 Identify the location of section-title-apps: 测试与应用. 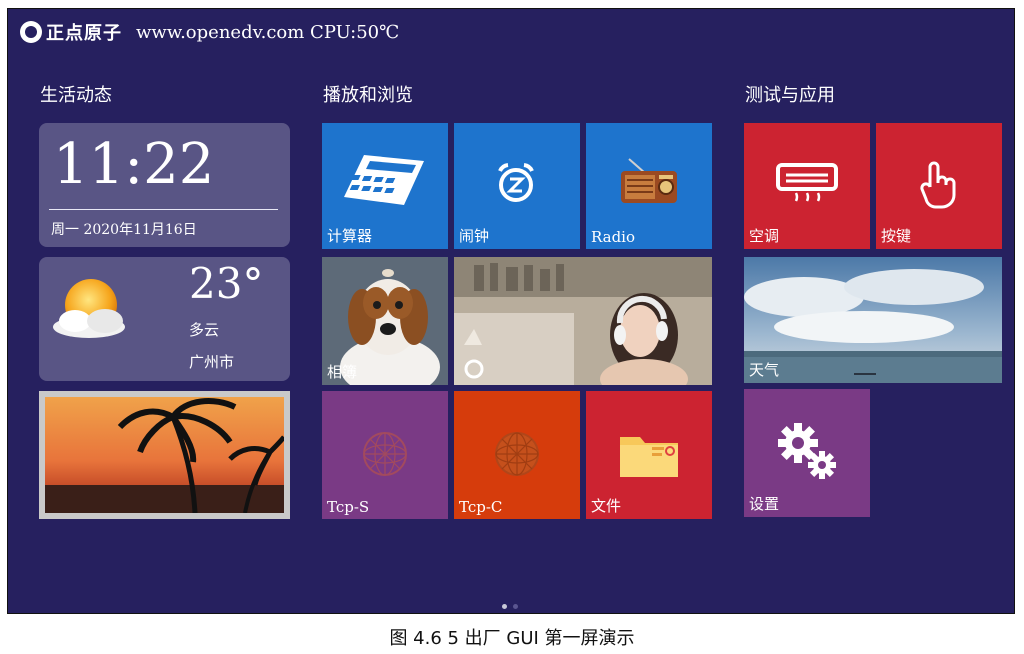
(790, 95).